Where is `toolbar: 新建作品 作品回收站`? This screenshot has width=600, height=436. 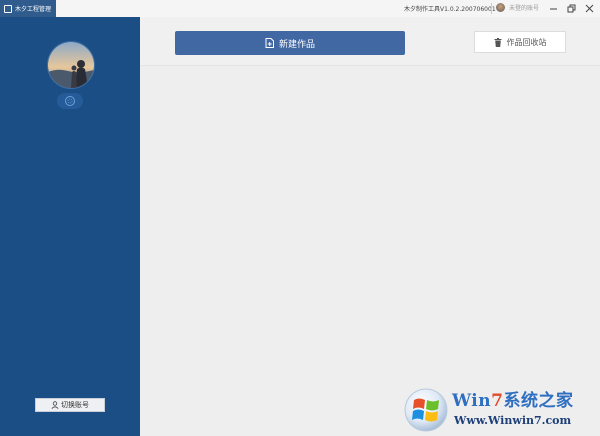
toolbar: 新建作品 作品回收站 is located at coordinates (370, 41).